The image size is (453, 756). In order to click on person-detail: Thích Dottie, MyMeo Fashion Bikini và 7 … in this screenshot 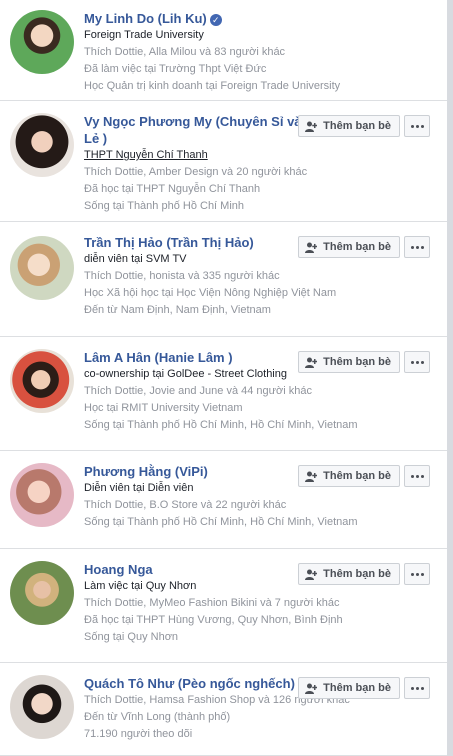, I will do `click(212, 603)`.